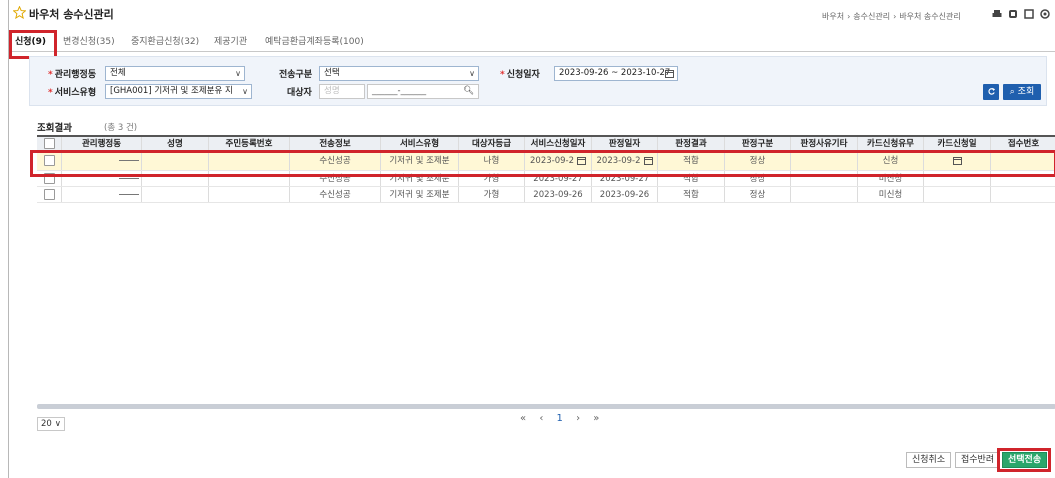  Describe the element at coordinates (178, 91) in the screenshot. I see `service-type-select: [GHA001] 기저귀 및 조제분유 지 ∨` at that location.